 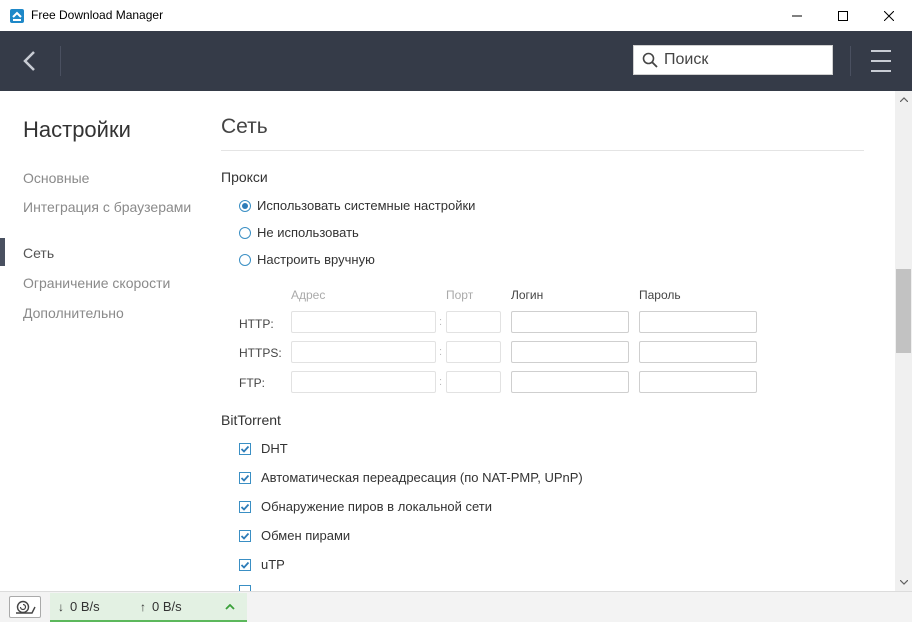 I want to click on active-item-marker, so click(x=2, y=252).